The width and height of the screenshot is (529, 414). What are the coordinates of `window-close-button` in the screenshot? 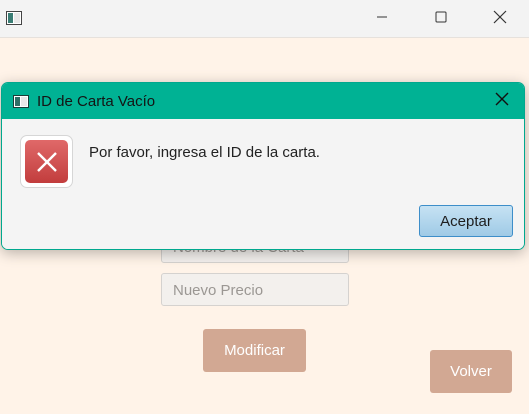 It's located at (500, 19).